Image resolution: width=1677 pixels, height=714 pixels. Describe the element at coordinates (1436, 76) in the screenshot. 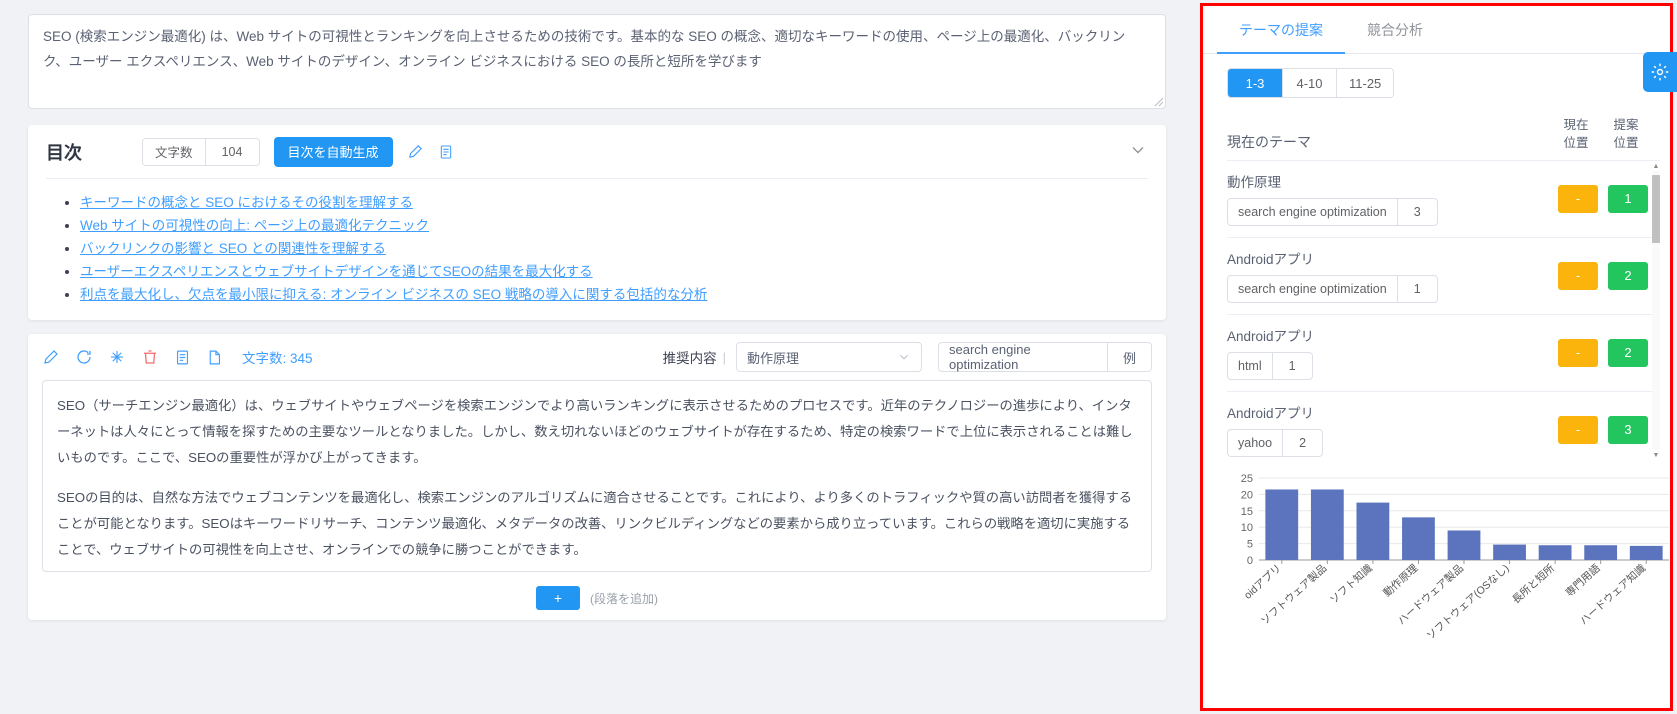

I see `rank-range-segment-row: 1-3 4-10 11-25` at that location.